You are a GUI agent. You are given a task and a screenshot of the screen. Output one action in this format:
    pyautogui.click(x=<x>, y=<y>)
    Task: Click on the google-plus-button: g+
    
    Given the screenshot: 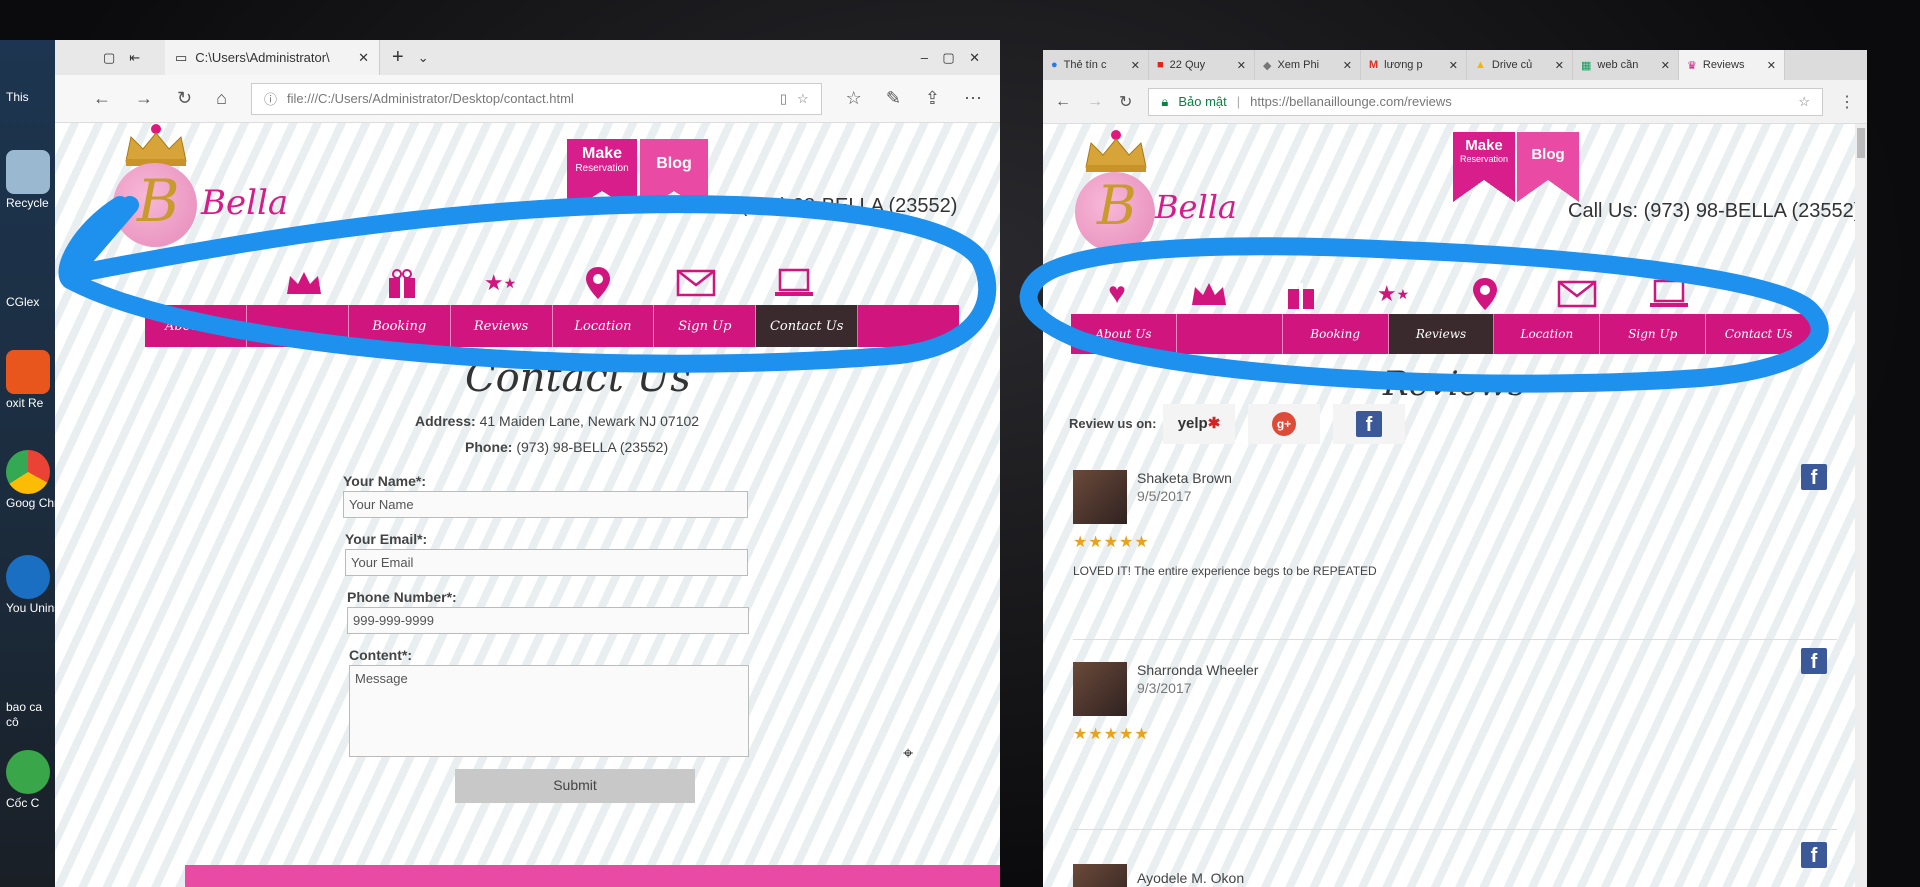 What is the action you would take?
    pyautogui.click(x=1284, y=424)
    